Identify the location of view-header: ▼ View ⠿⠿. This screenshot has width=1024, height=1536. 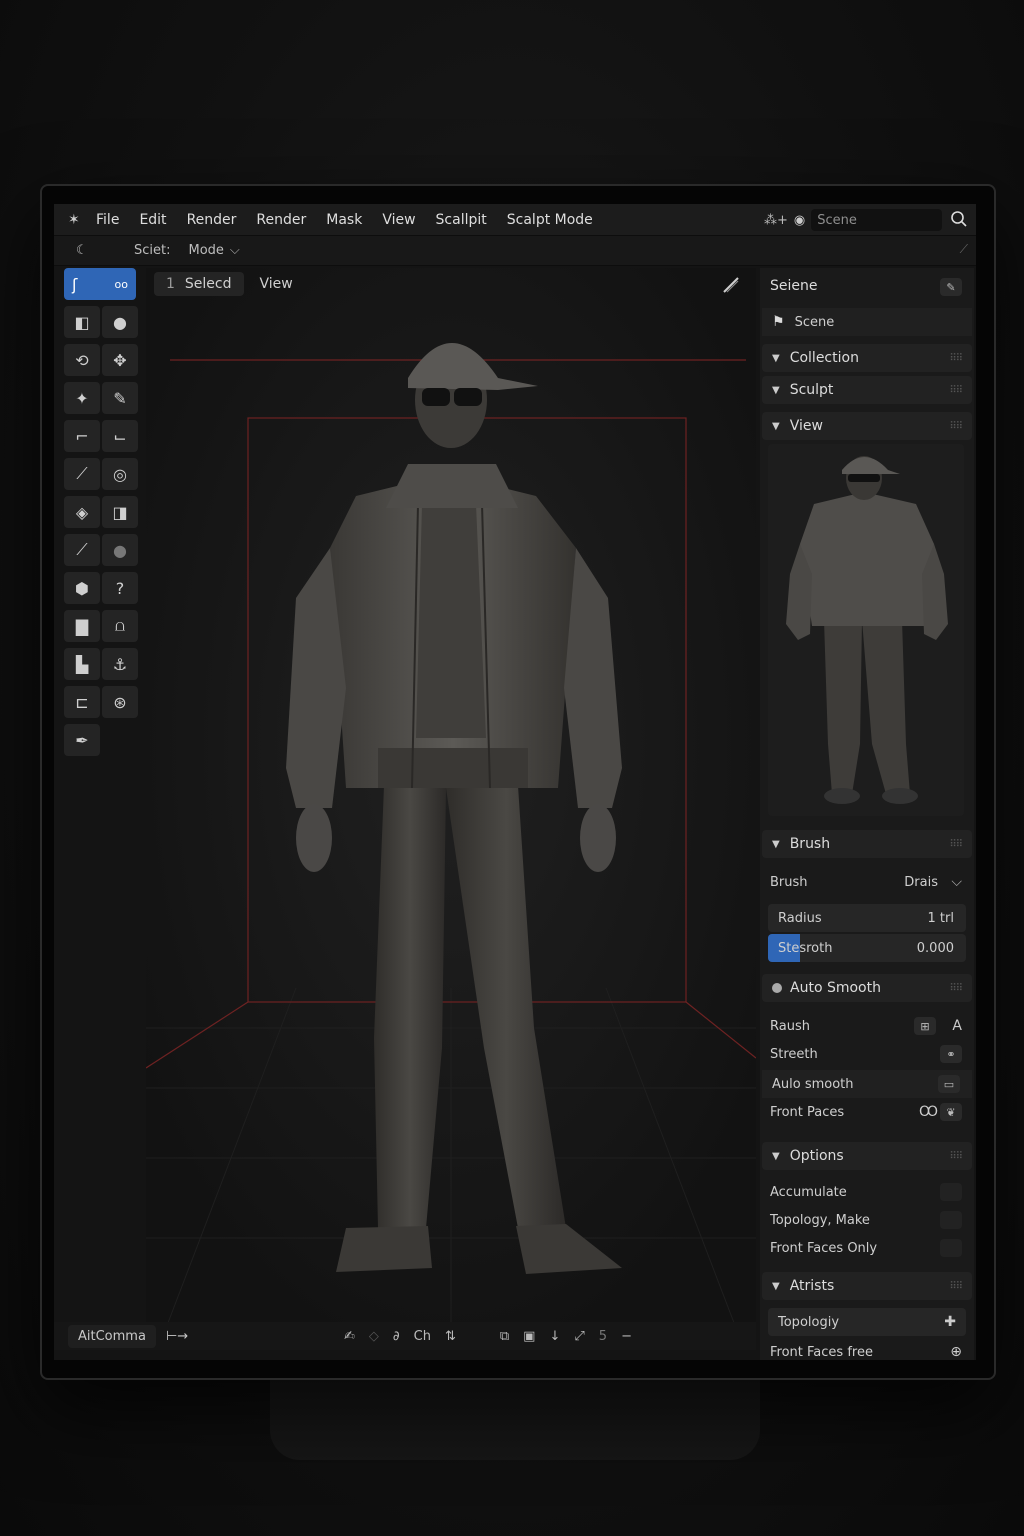
(867, 426).